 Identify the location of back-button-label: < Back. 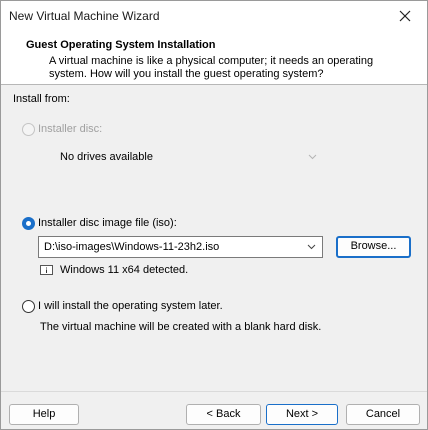
(223, 414).